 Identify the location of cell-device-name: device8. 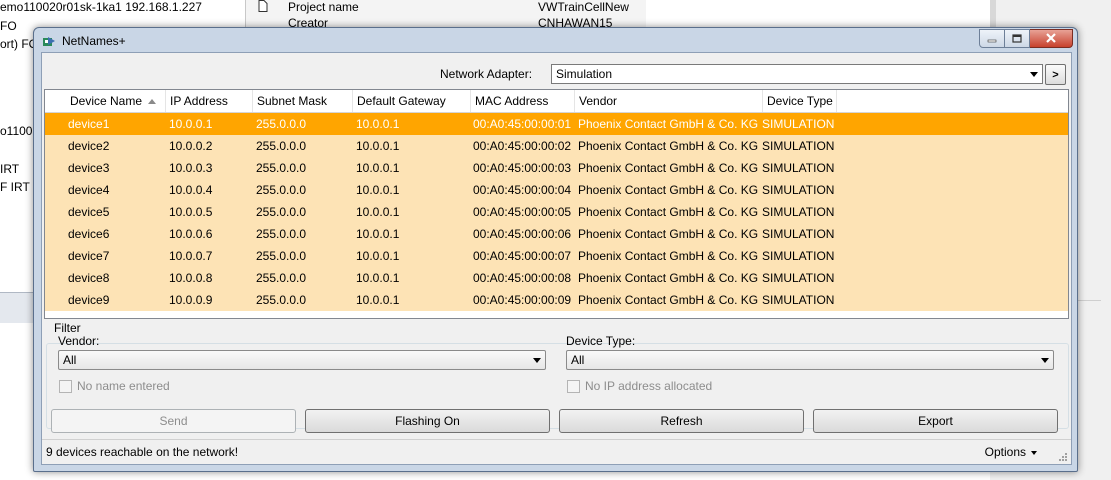
(89, 278).